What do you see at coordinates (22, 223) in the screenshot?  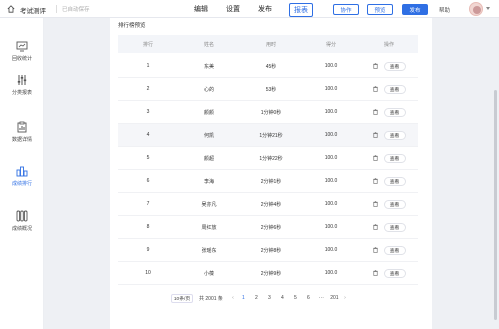 I see `sidebar-item-score-overview: 成绩概况` at bounding box center [22, 223].